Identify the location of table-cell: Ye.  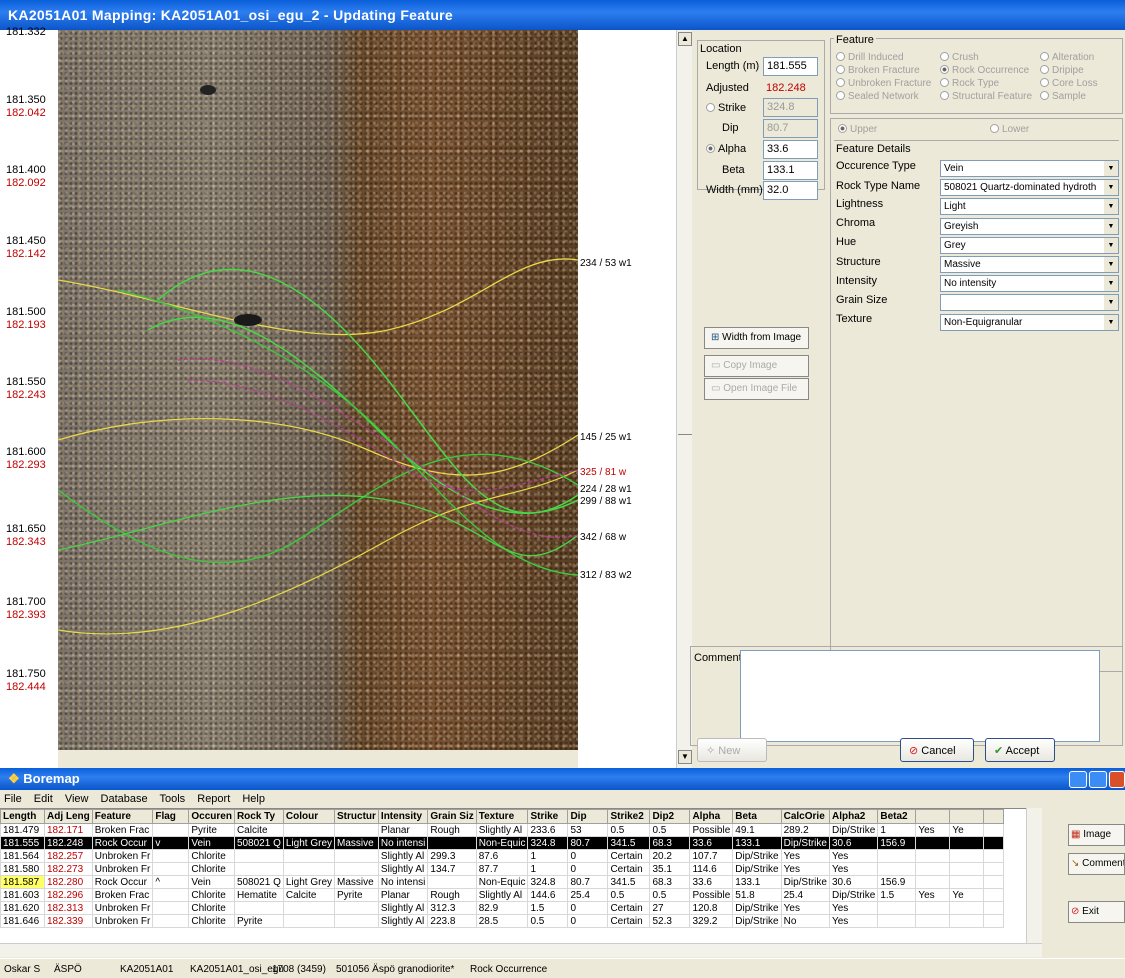
(967, 895).